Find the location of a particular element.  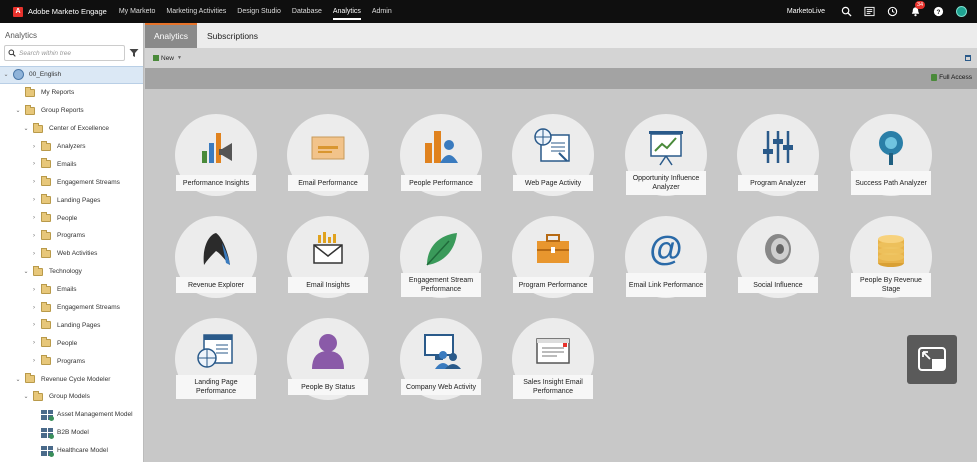

tree-item: ⌄ Technology is located at coordinates (71, 272).